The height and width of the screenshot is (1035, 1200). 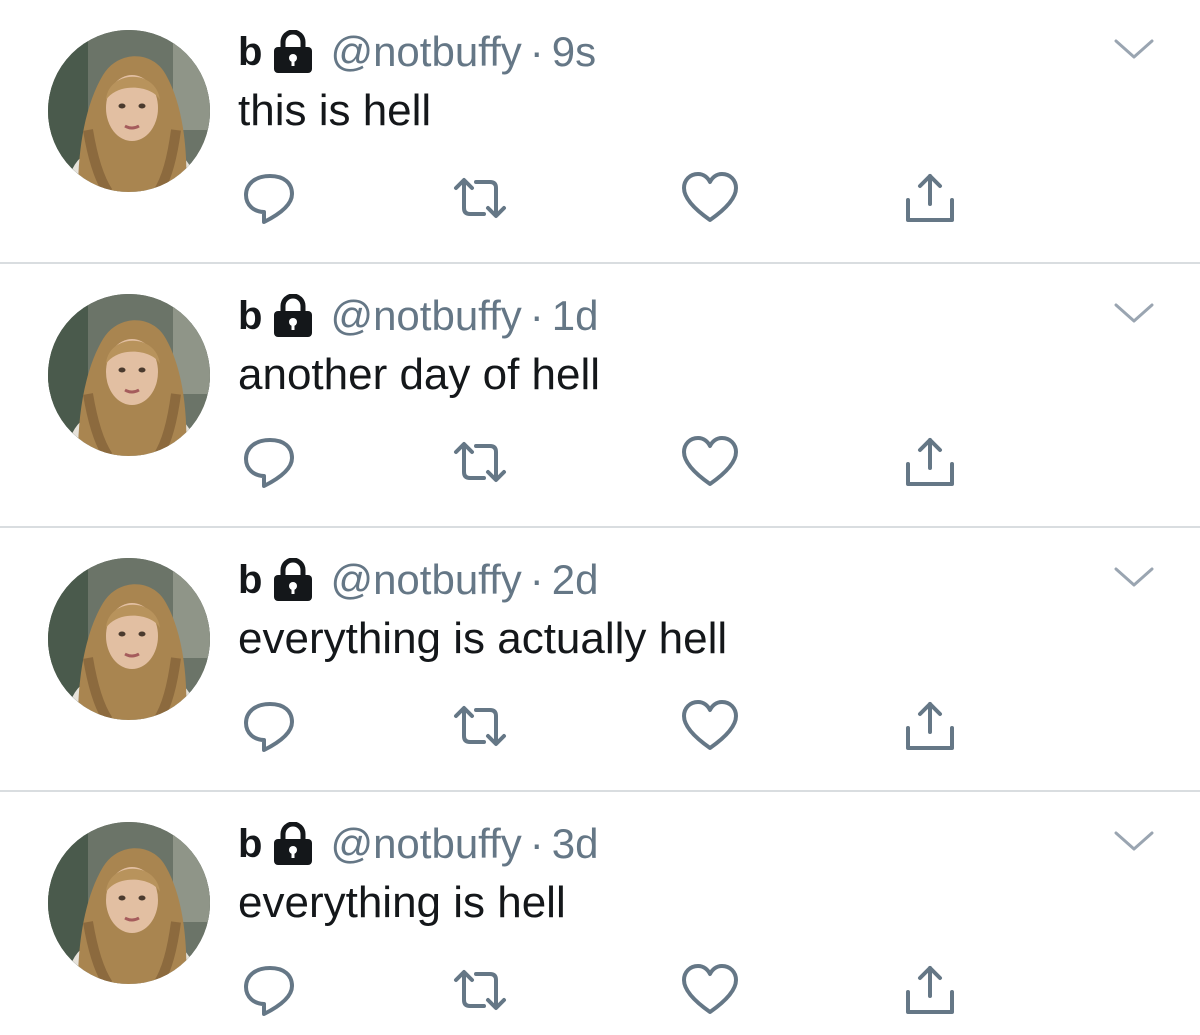 I want to click on tweet-header: b @notbuffy · 1d, so click(x=418, y=316).